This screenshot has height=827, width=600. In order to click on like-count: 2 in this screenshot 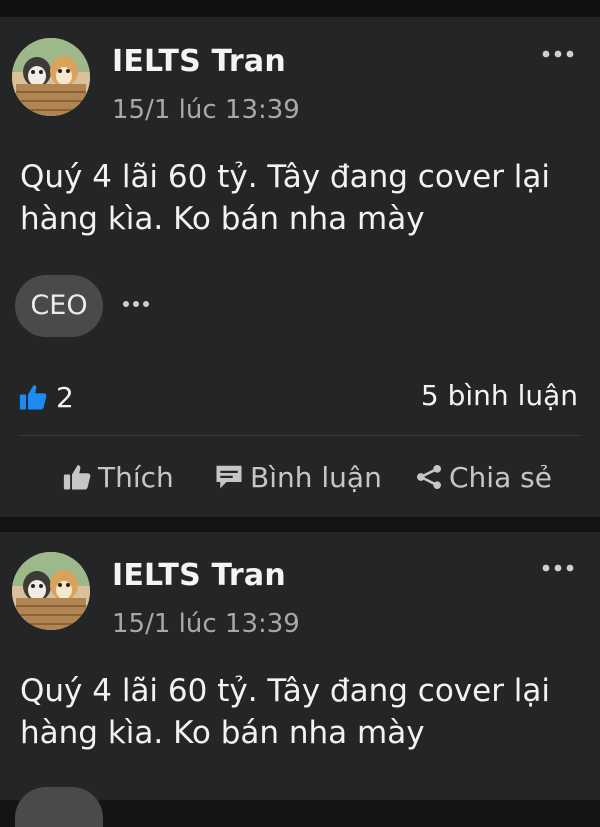, I will do `click(65, 397)`.